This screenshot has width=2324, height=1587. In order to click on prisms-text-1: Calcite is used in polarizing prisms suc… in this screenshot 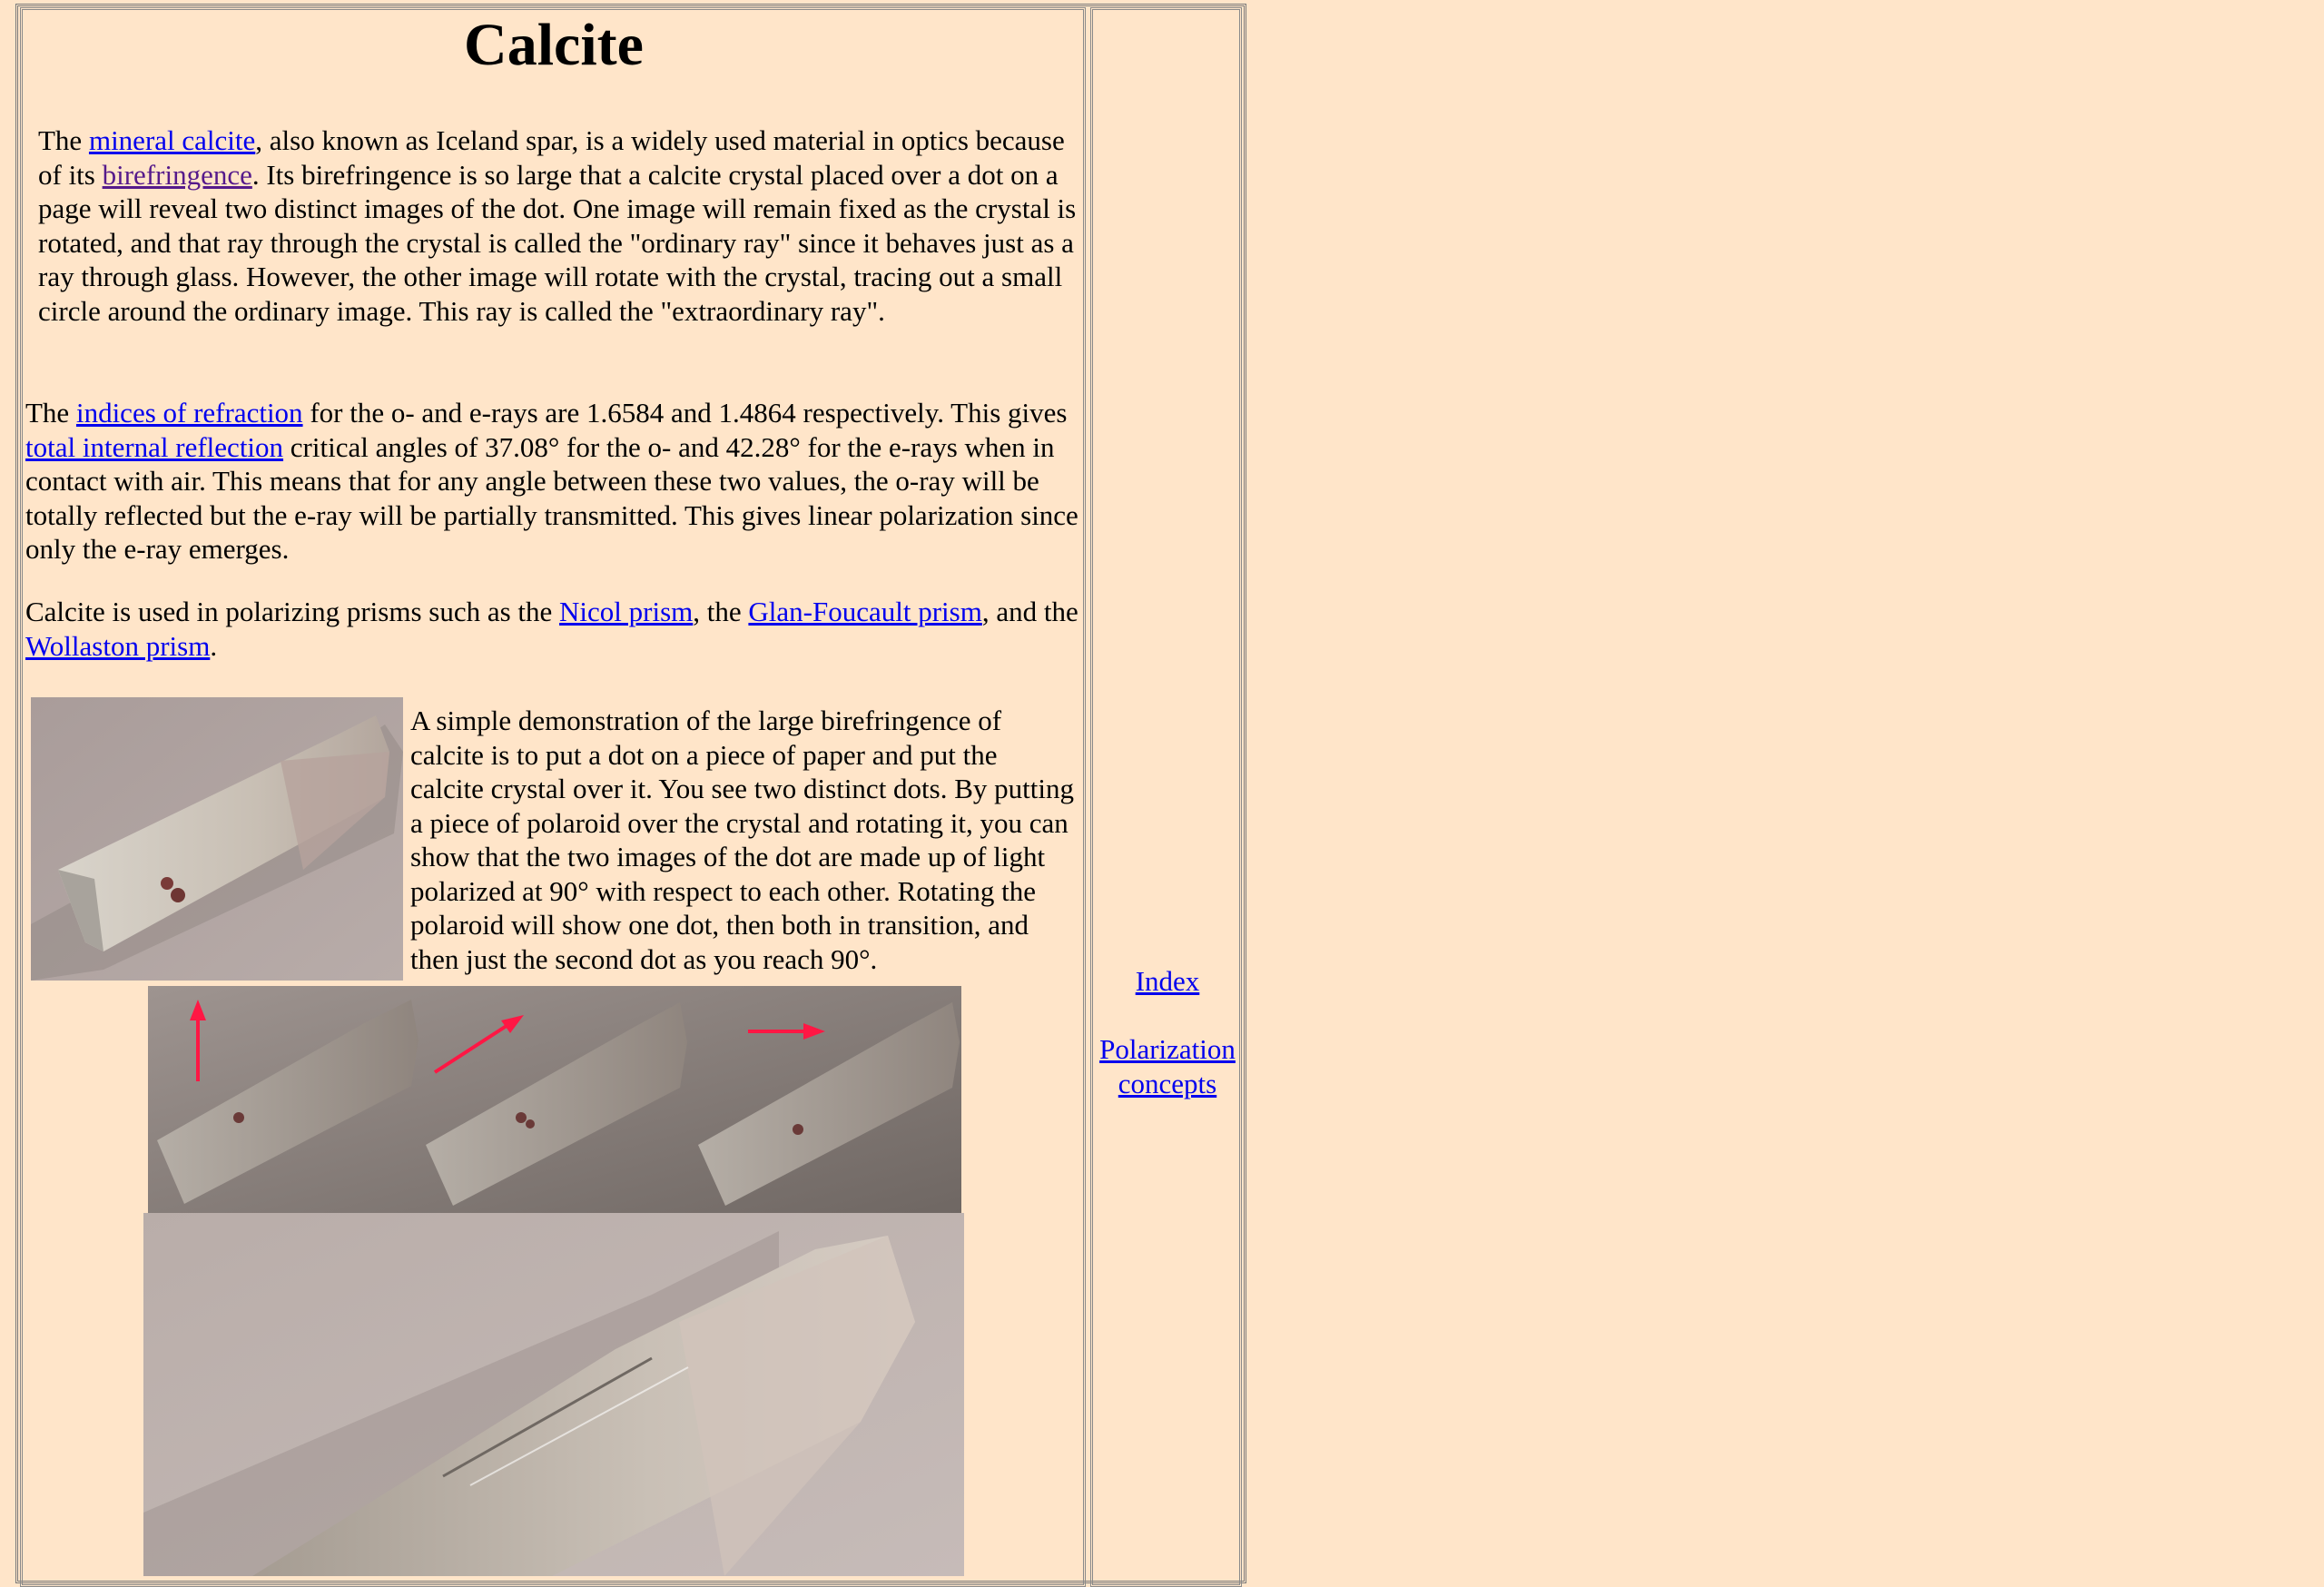, I will do `click(292, 611)`.